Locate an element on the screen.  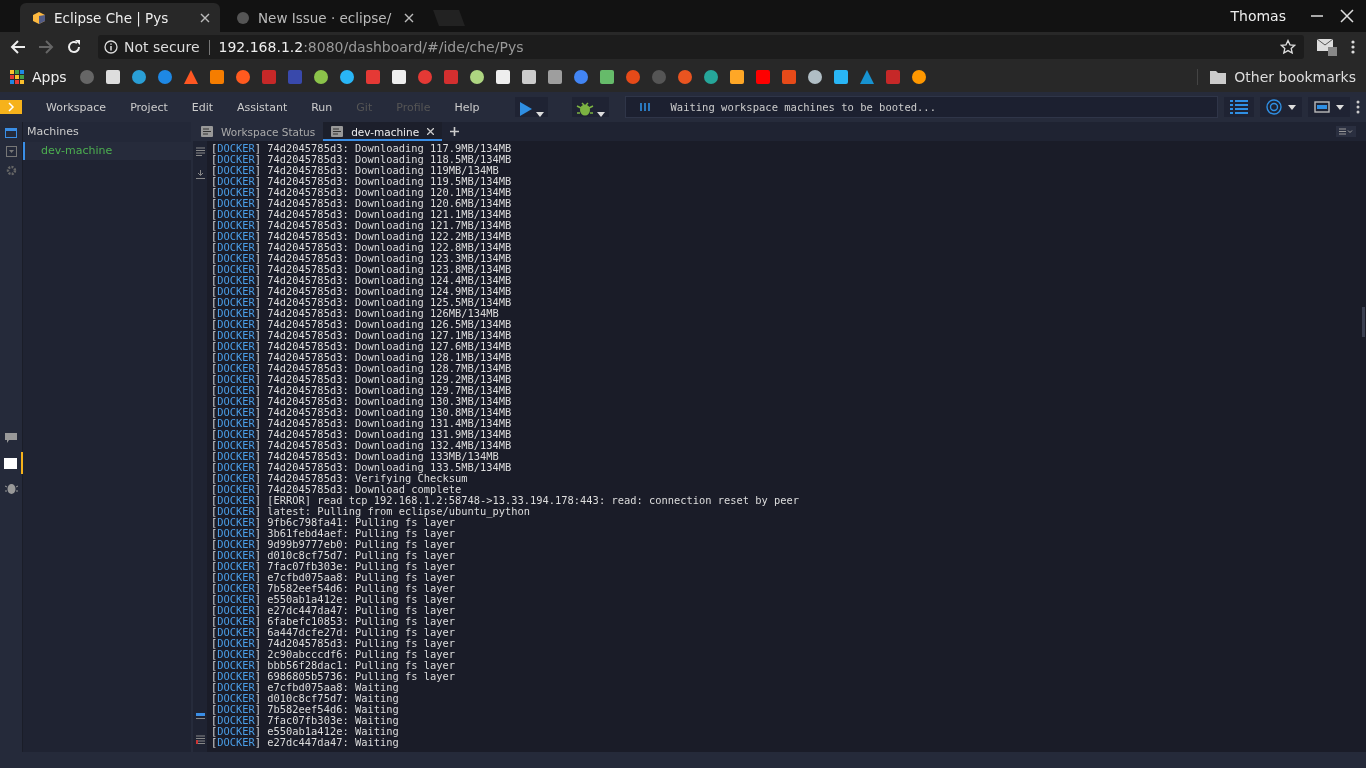
log-line: [DOCKER] 74d2045785d3: Downloading 123.3MB/134MB is located at coordinates (361, 258).